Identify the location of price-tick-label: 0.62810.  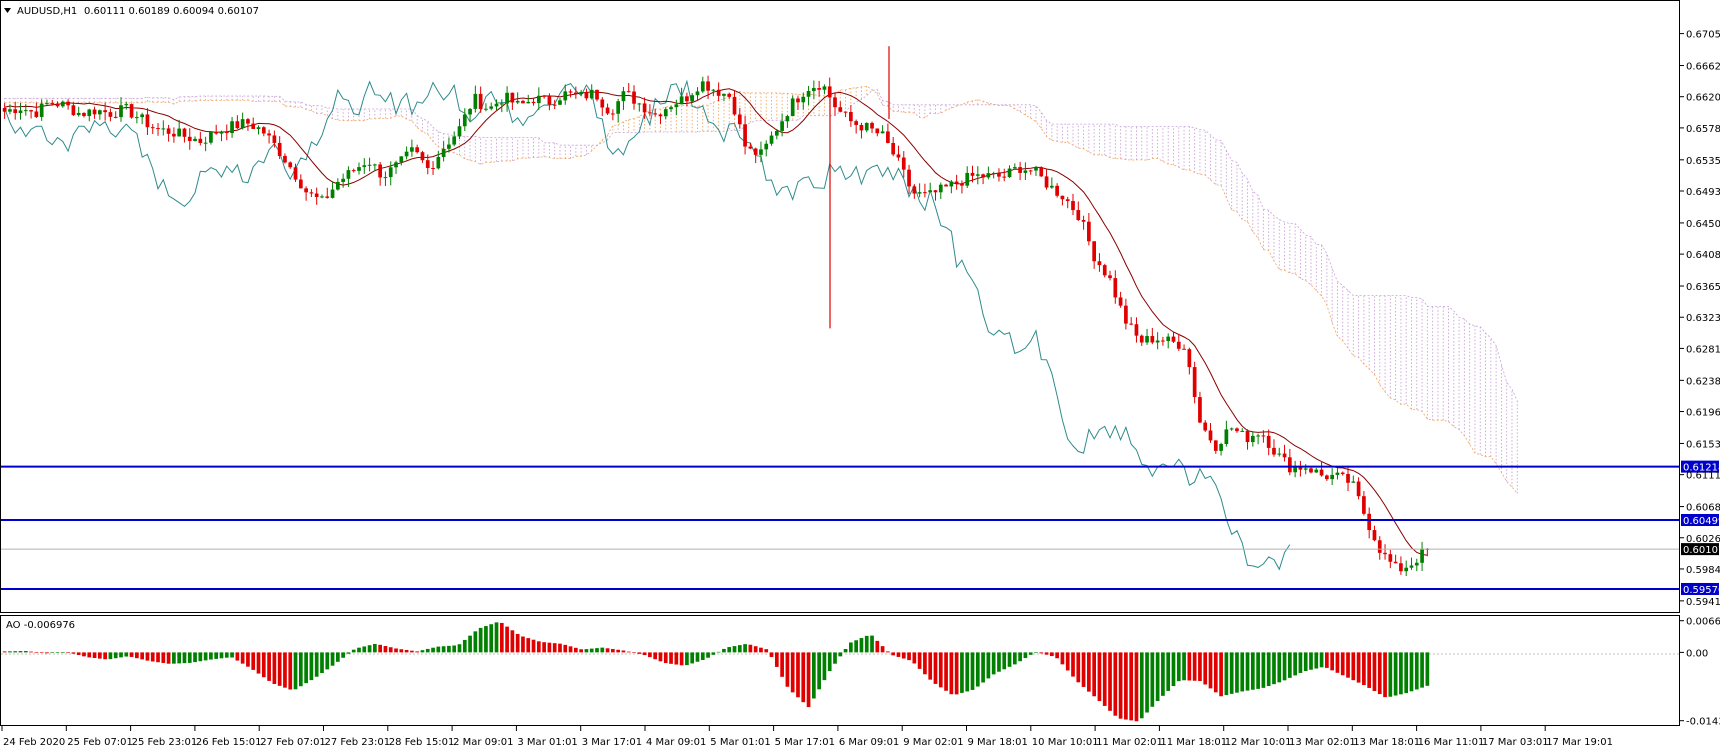
(1703, 349).